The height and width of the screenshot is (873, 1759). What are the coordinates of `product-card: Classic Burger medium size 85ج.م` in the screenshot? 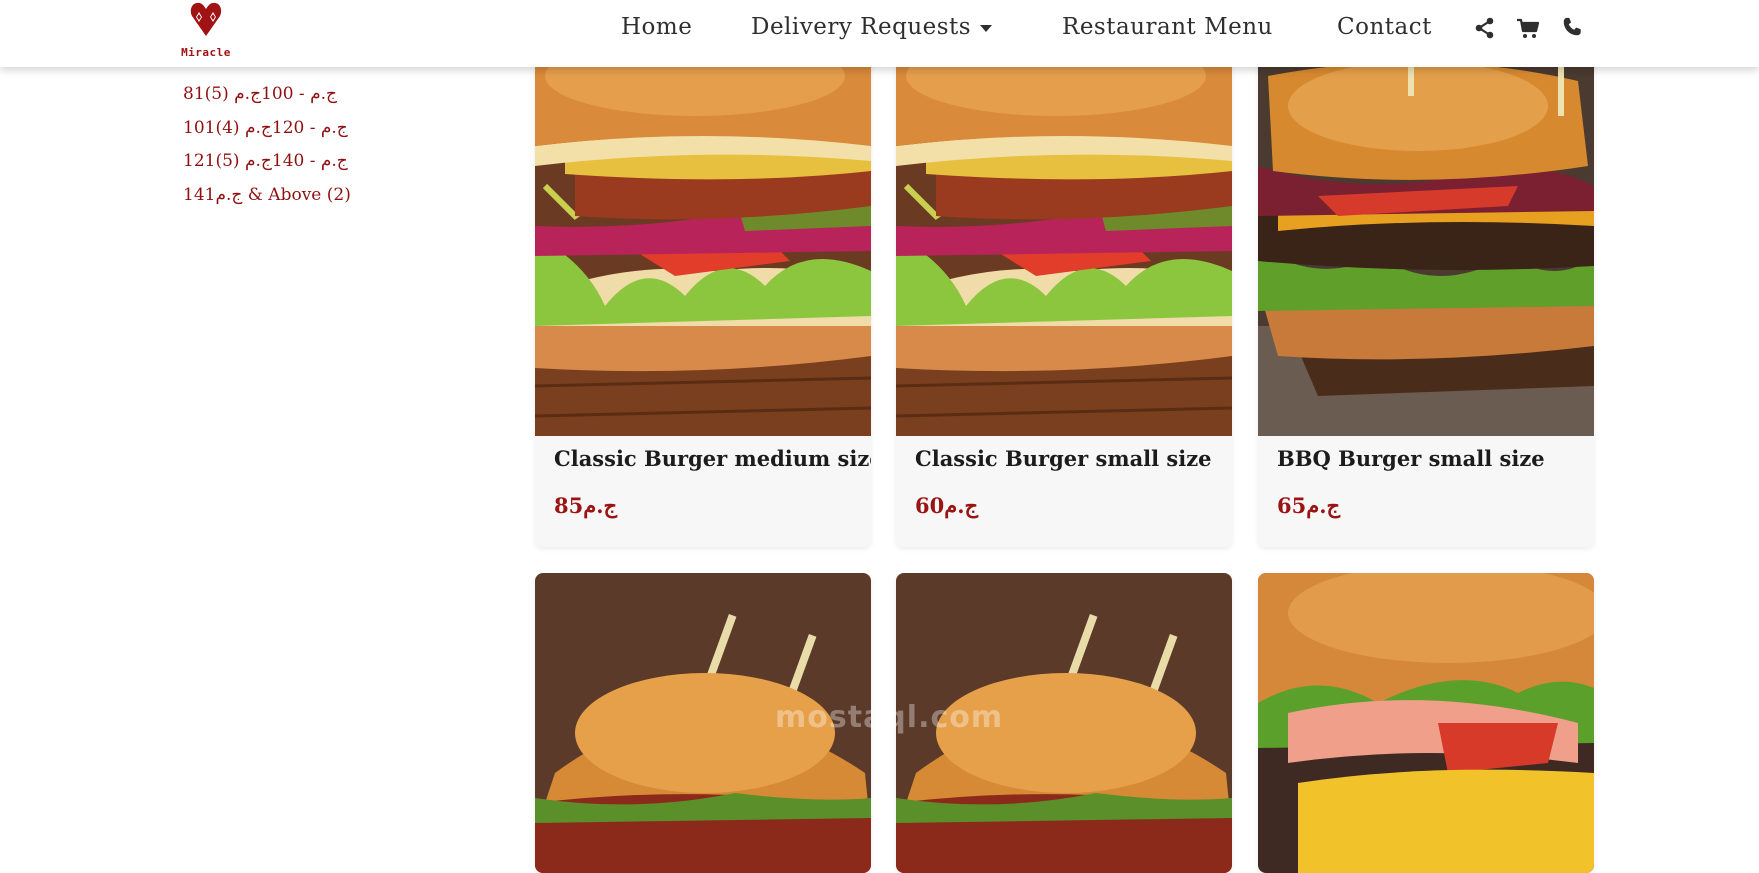 It's located at (703, 301).